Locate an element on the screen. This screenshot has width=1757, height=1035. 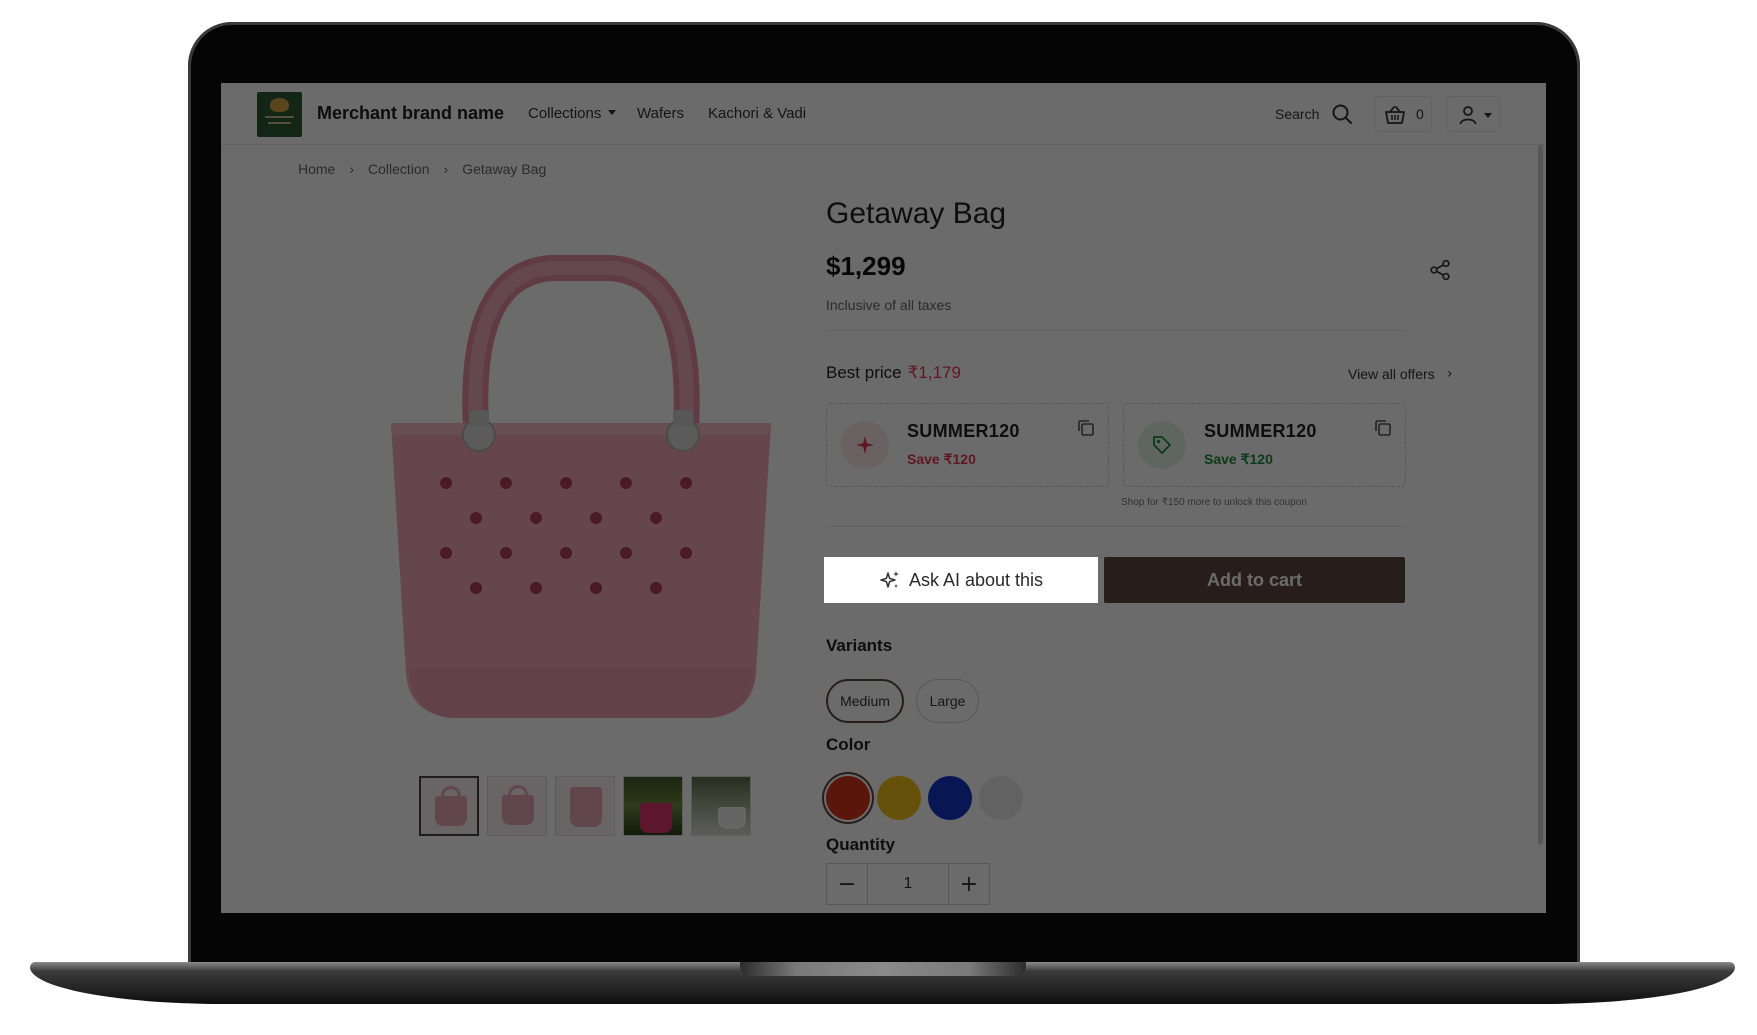
nav-collections: Collections is located at coordinates (572, 113).